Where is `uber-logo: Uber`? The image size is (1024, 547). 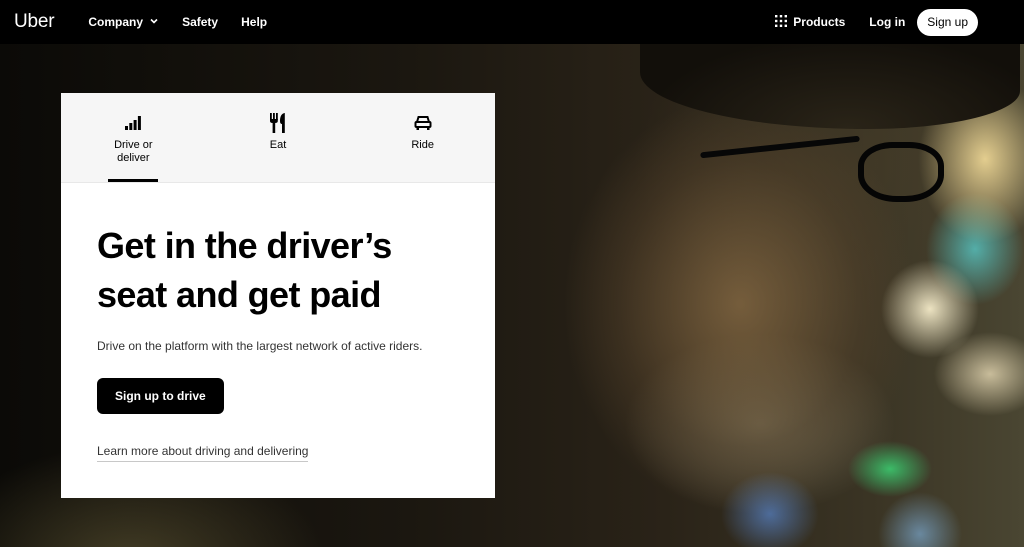 uber-logo: Uber is located at coordinates (34, 22).